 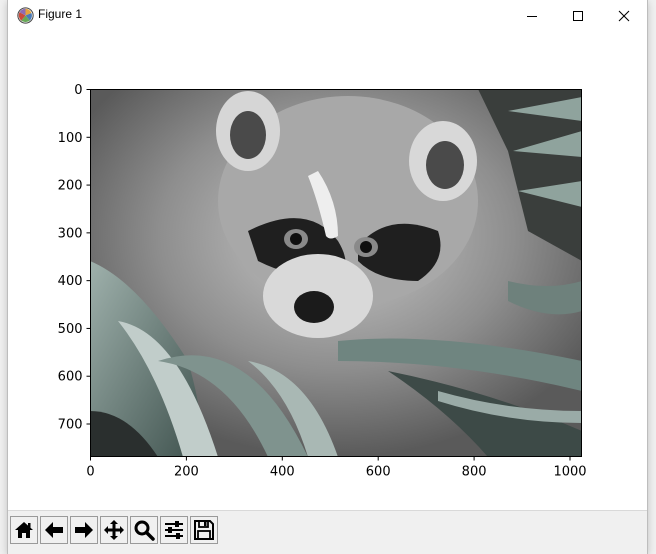 I want to click on close-button, so click(x=624, y=15).